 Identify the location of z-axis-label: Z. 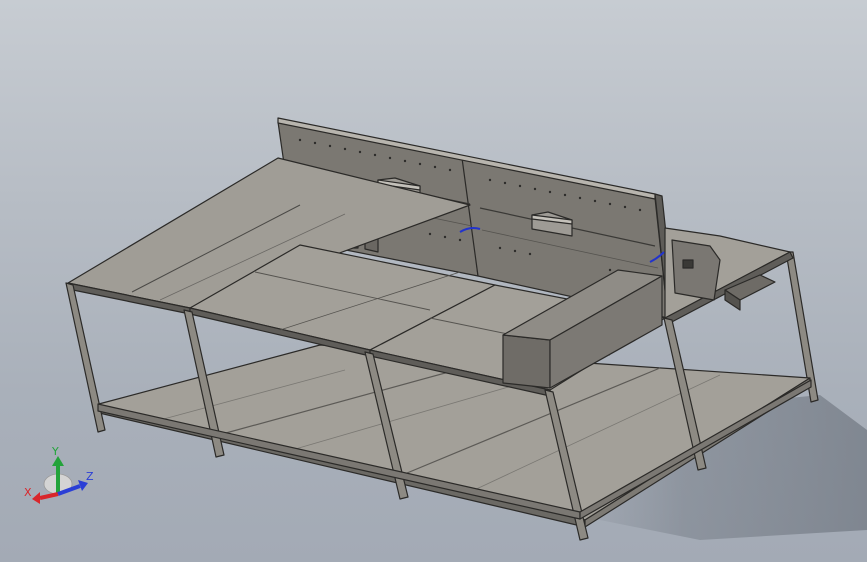
(90, 476).